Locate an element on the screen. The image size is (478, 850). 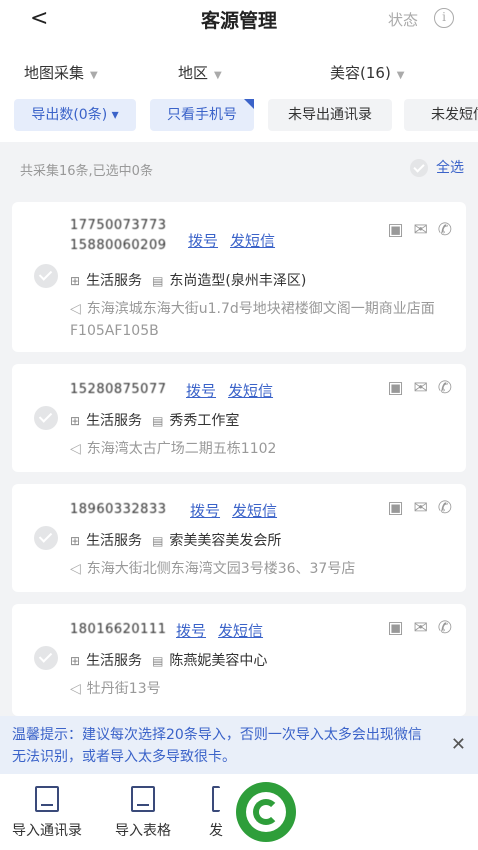
phone-number: 18960332833 is located at coordinates (118, 509).